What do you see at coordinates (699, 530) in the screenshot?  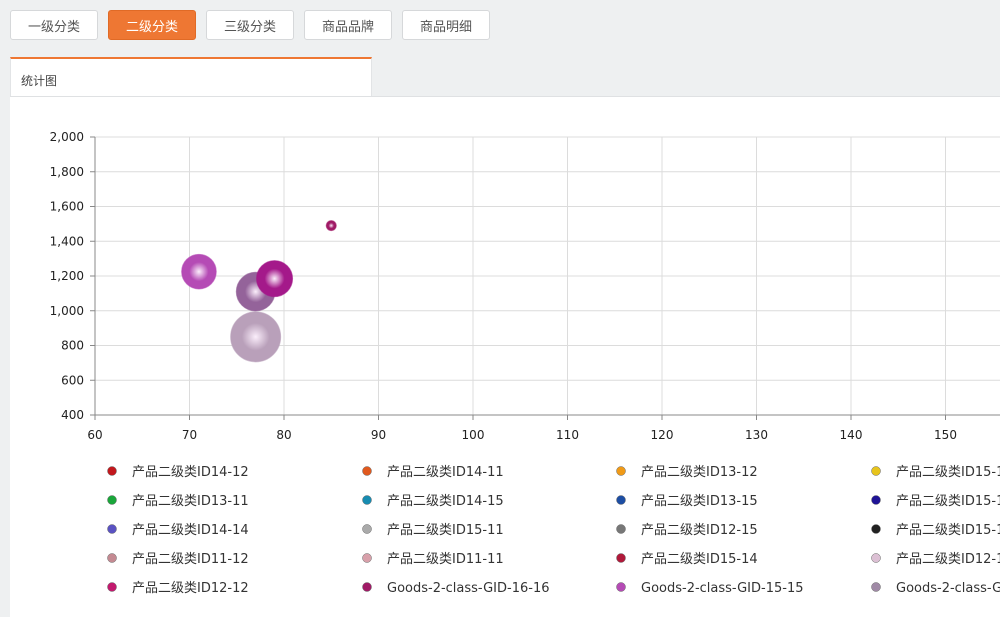 I see `legend-item-label: 产品二级类ID12-15` at bounding box center [699, 530].